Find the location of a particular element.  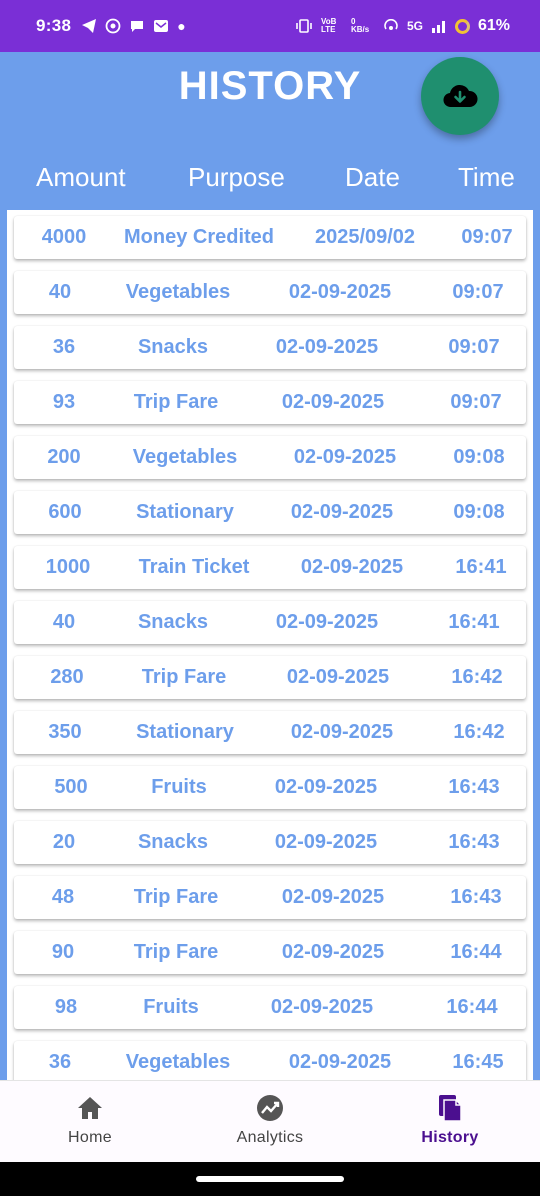

history-row: 40 Snacks 02-09-2025 16:41 is located at coordinates (270, 622).